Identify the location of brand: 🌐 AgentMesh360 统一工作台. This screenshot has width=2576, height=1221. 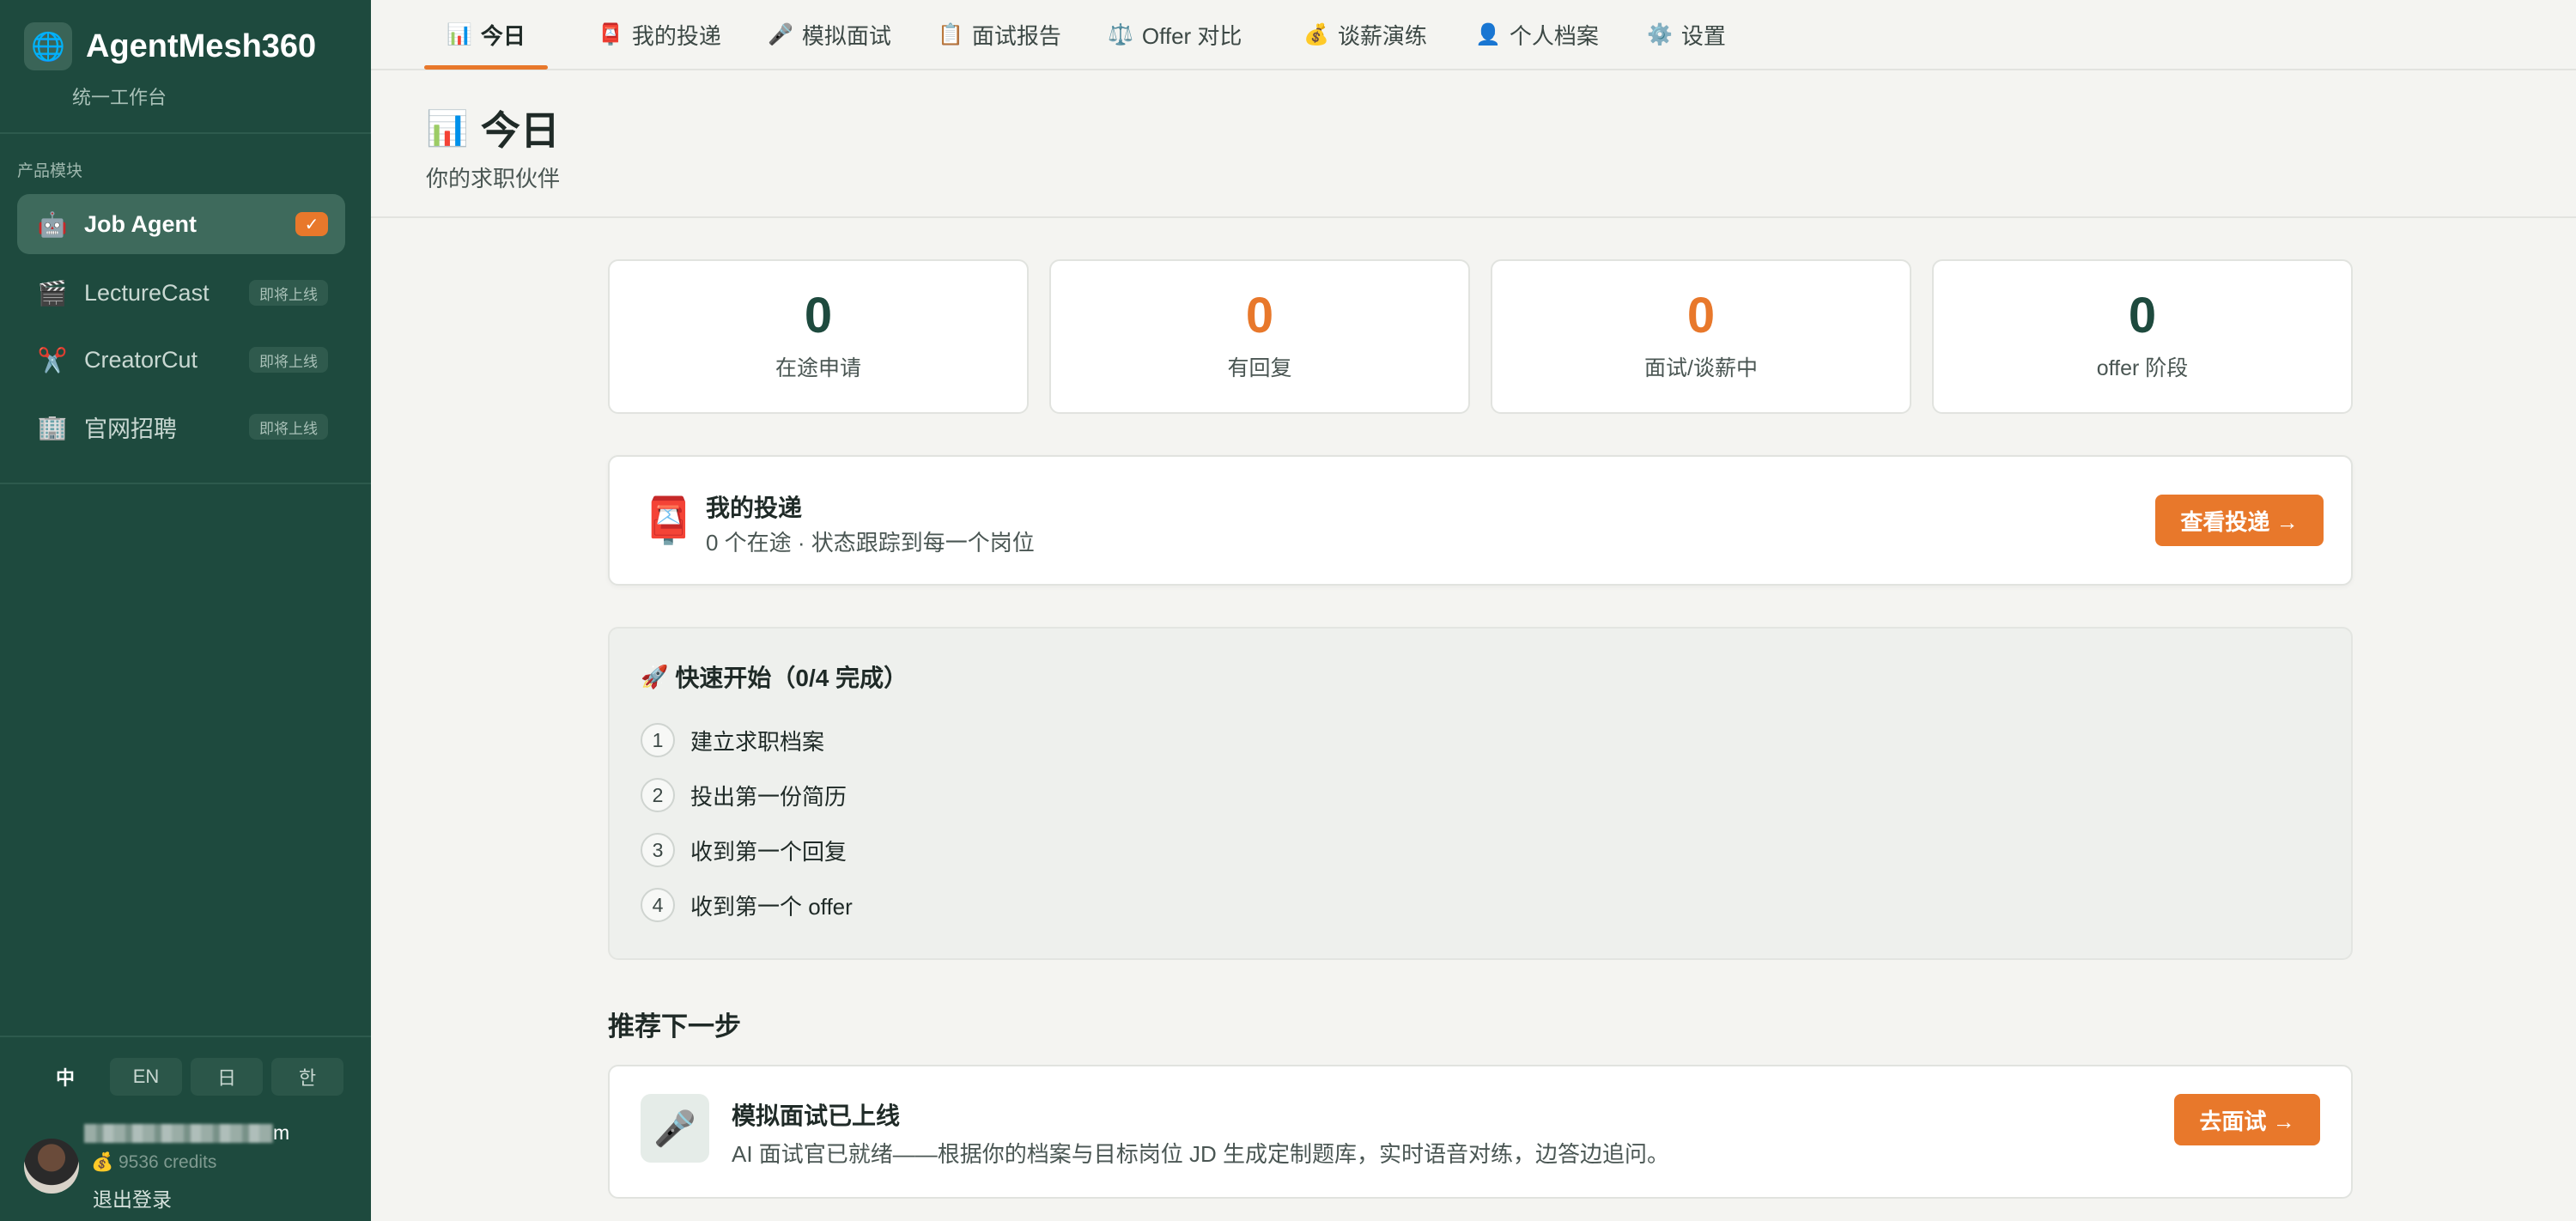
(170, 65).